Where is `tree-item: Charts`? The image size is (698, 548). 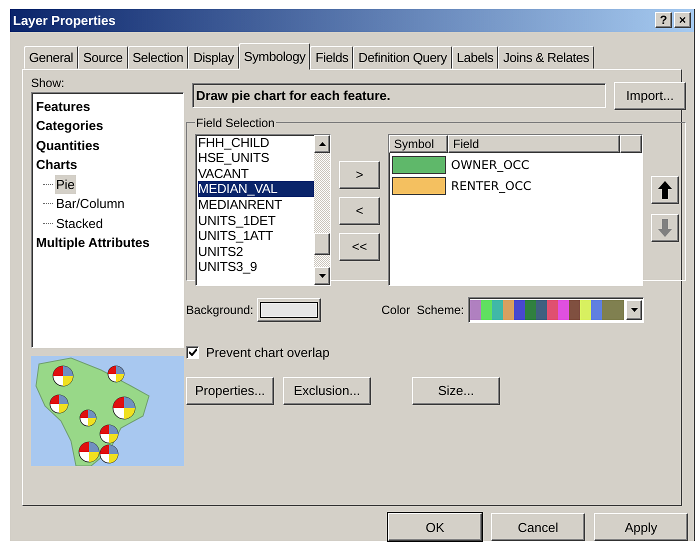 tree-item: Charts is located at coordinates (56, 164).